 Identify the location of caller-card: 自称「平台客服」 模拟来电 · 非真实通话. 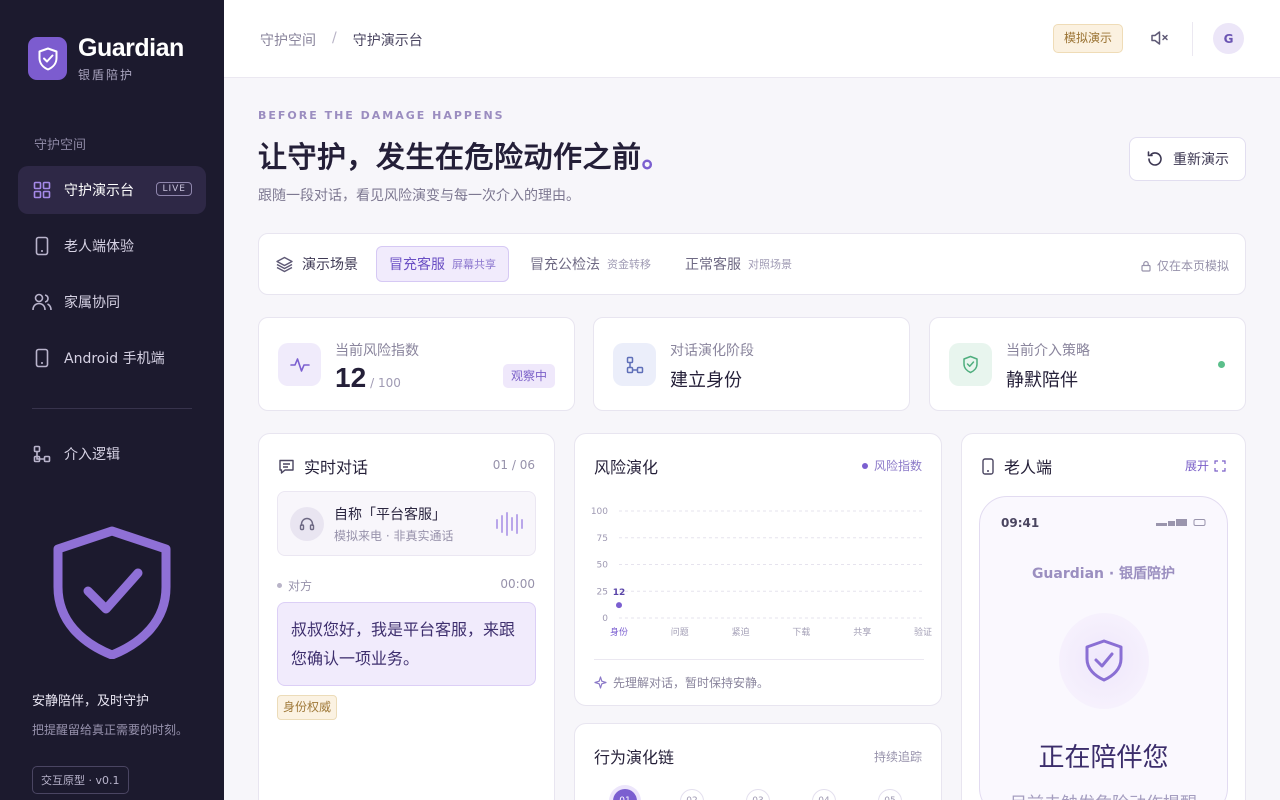
(406, 523).